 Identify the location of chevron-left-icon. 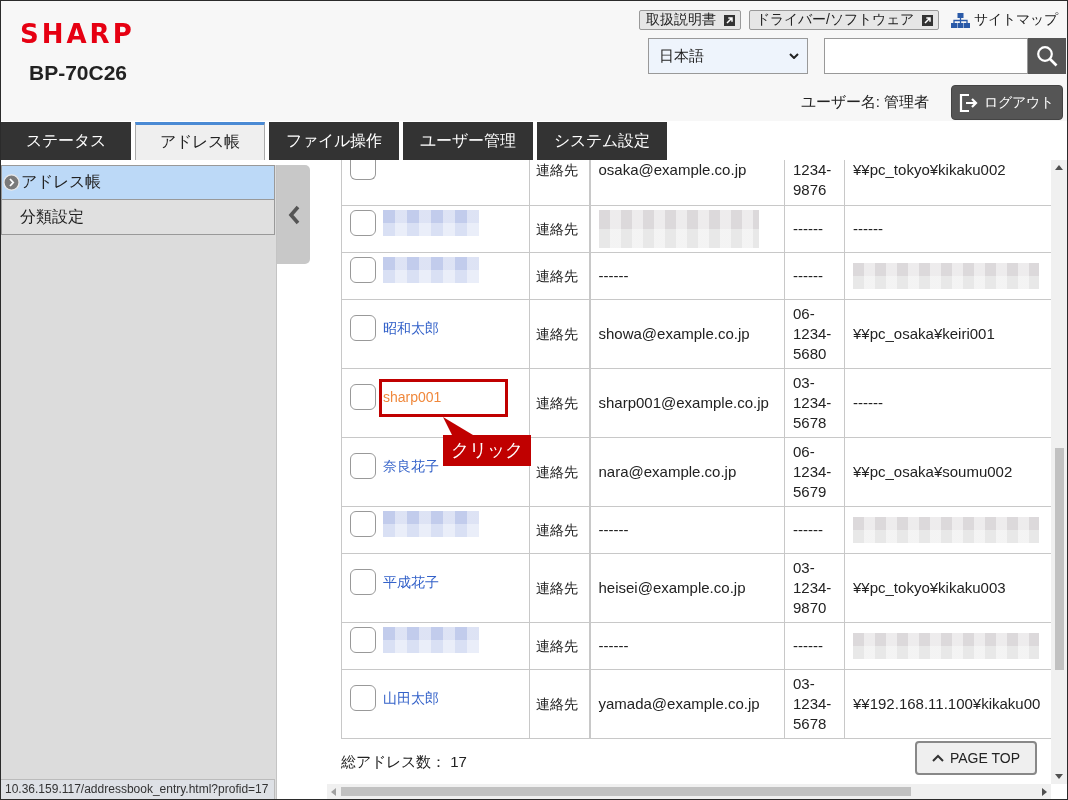
(293, 214).